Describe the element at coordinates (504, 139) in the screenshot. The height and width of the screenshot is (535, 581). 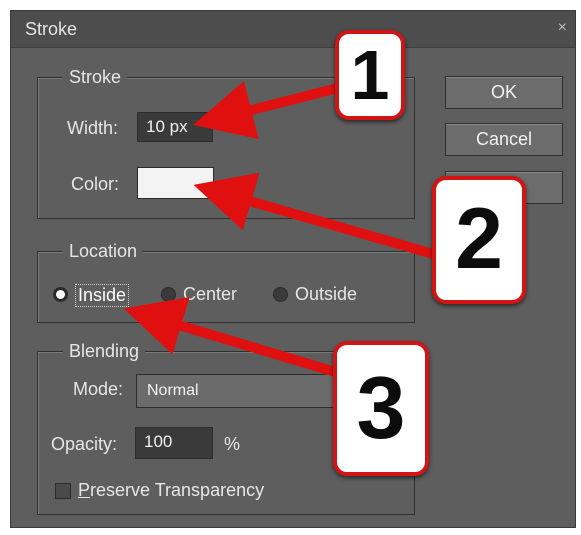
I see `cancel-button: Cancel` at that location.